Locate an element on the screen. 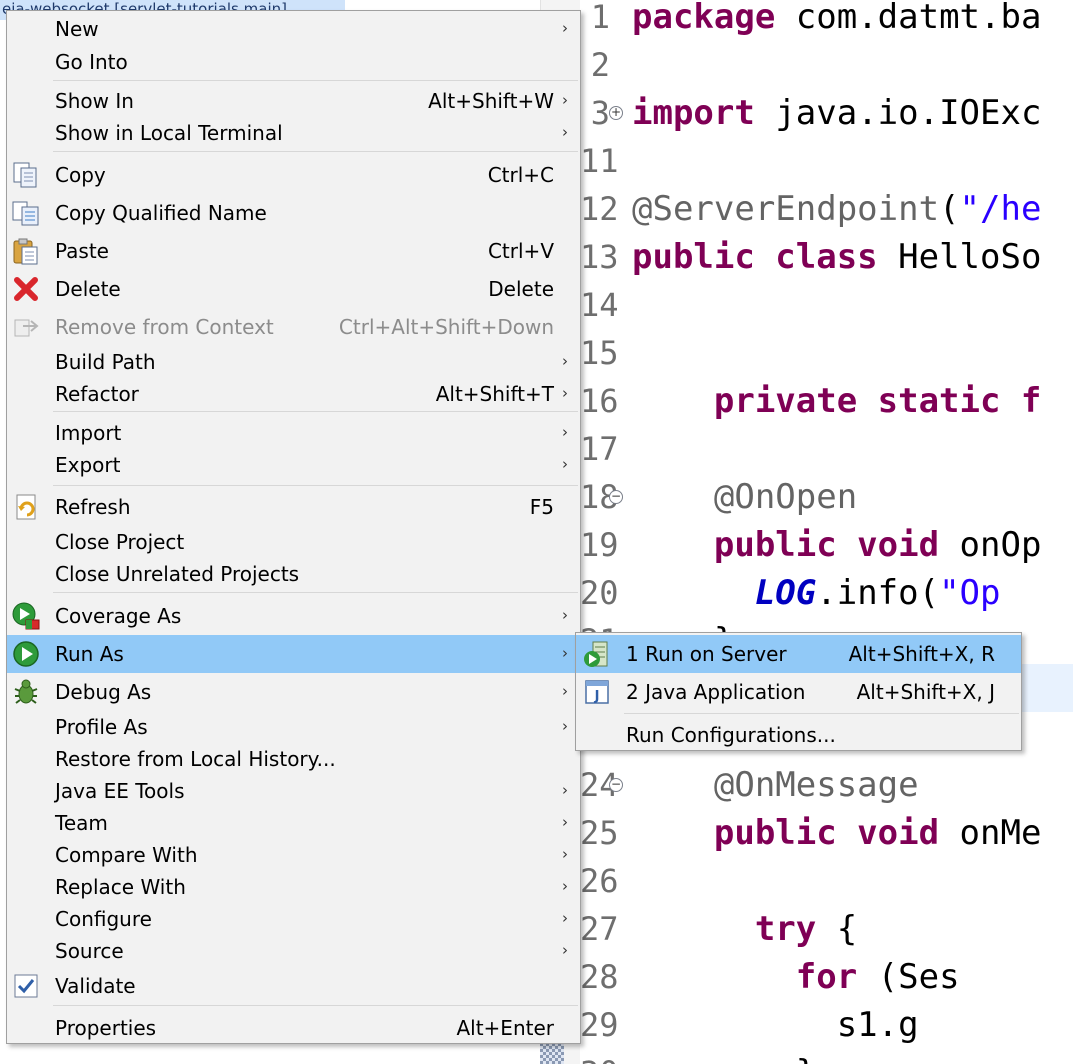 Image resolution: width=1073 pixels, height=1064 pixels. menu-item-team: Team › is located at coordinates (293, 823).